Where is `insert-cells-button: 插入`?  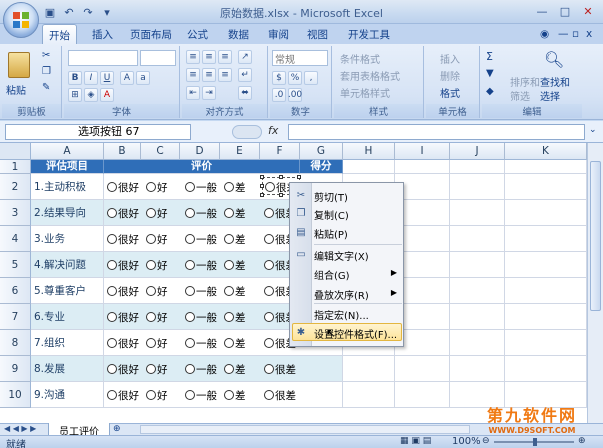
insert-cells-button: 插入 is located at coordinates (450, 58).